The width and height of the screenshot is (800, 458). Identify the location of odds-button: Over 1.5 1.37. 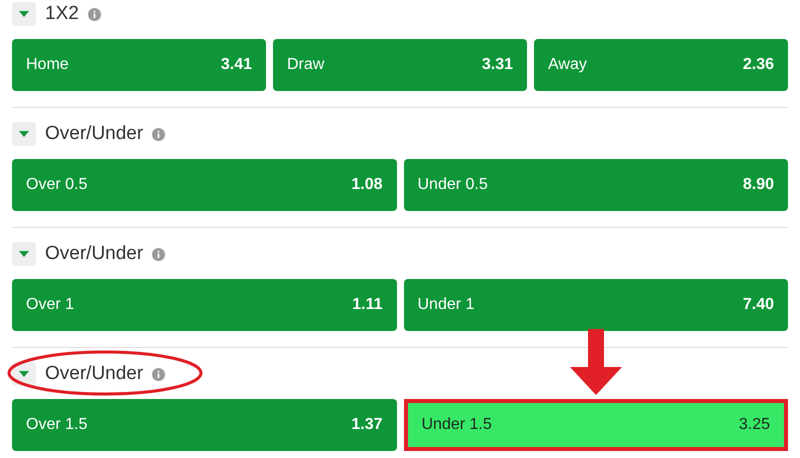
(204, 425).